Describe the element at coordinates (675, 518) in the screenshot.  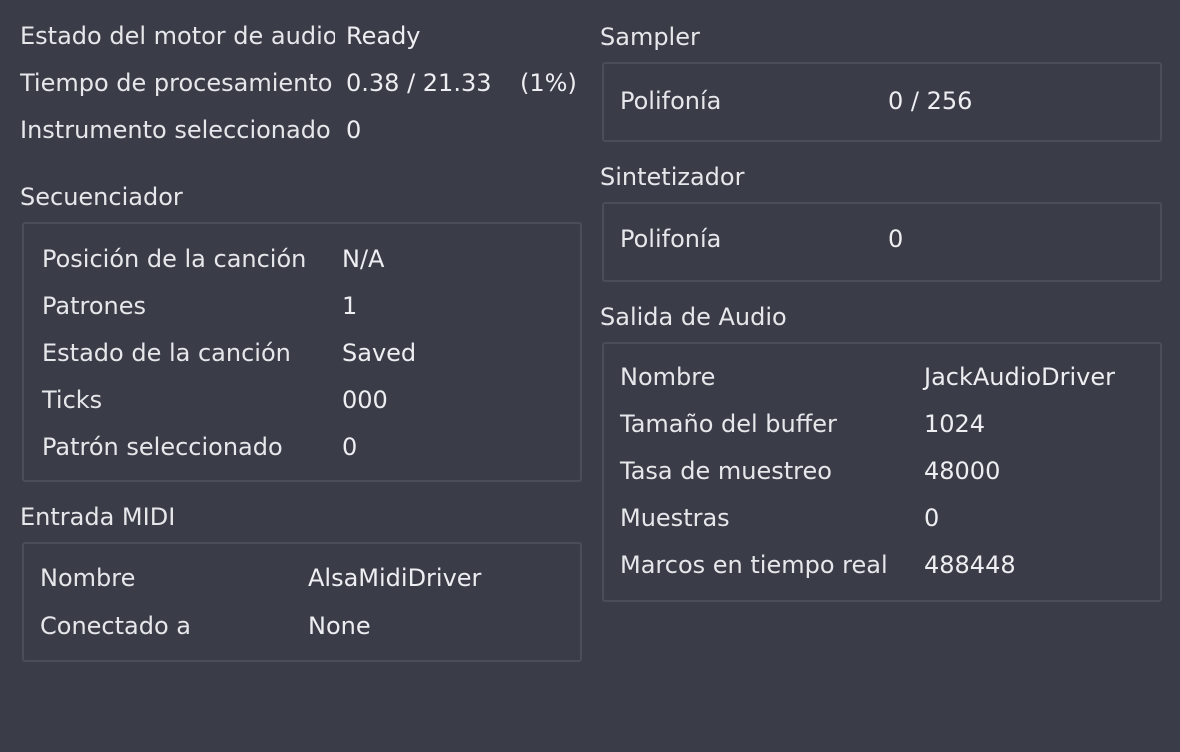
I see `audio-samples-label: Muestras` at that location.